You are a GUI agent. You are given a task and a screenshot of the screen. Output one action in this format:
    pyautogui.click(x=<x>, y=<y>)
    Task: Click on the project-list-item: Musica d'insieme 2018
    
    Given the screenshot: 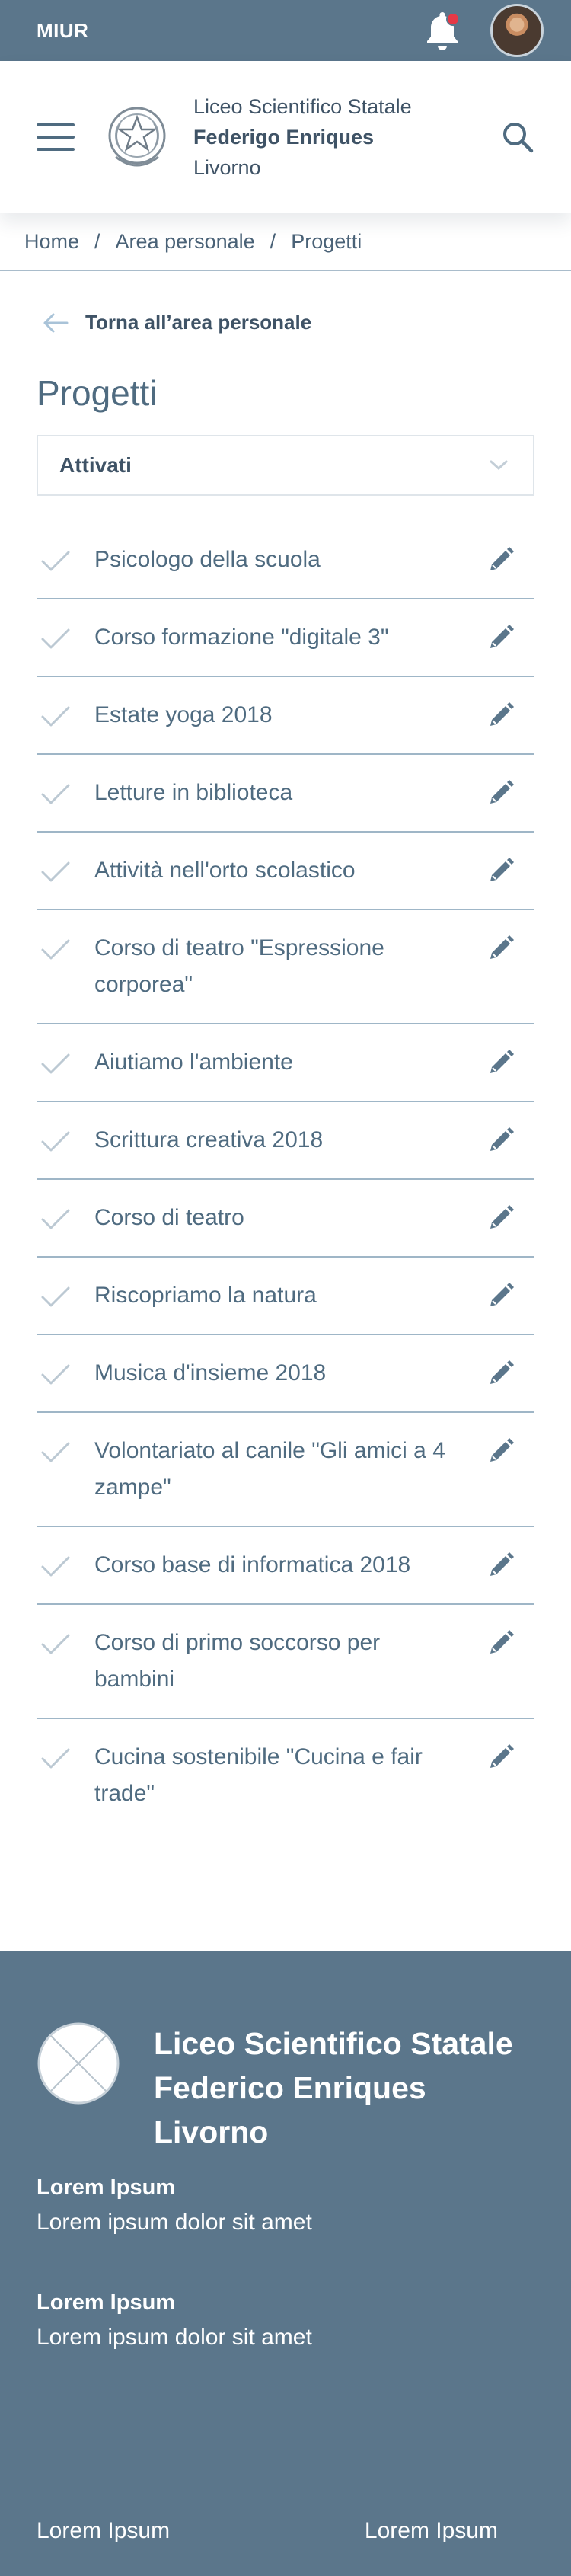 What is the action you would take?
    pyautogui.click(x=285, y=1374)
    